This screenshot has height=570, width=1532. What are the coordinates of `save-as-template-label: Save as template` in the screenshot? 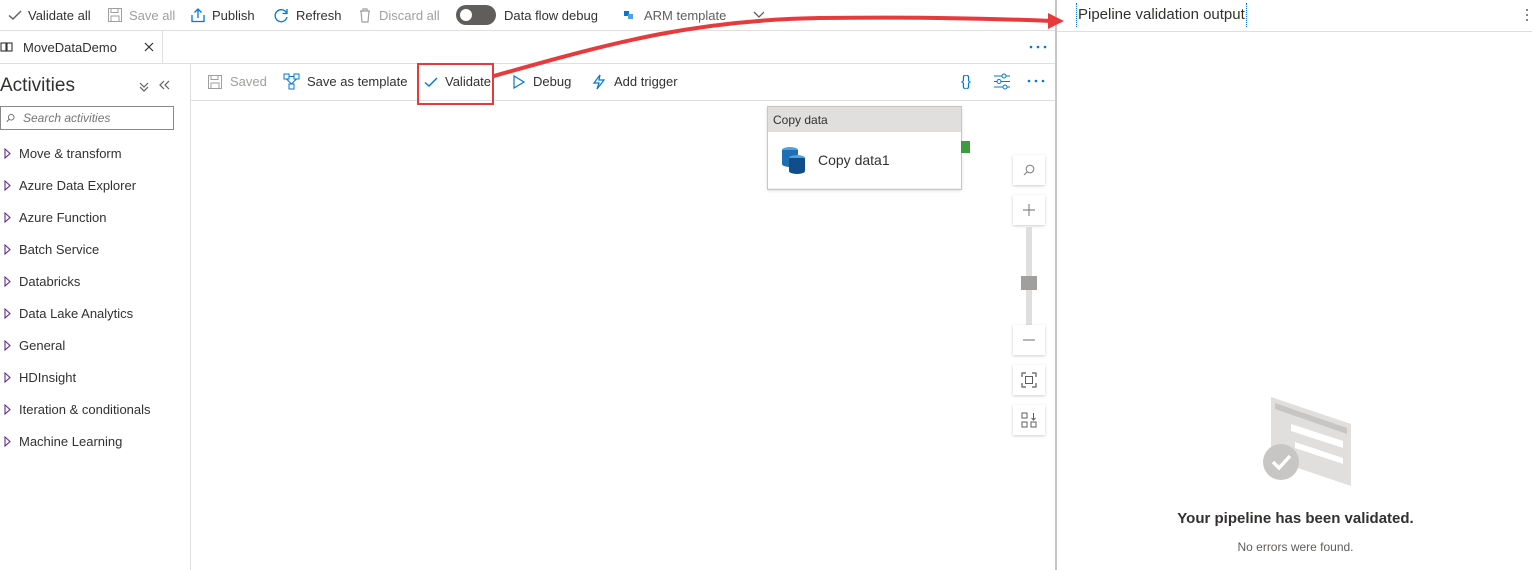 It's located at (357, 81).